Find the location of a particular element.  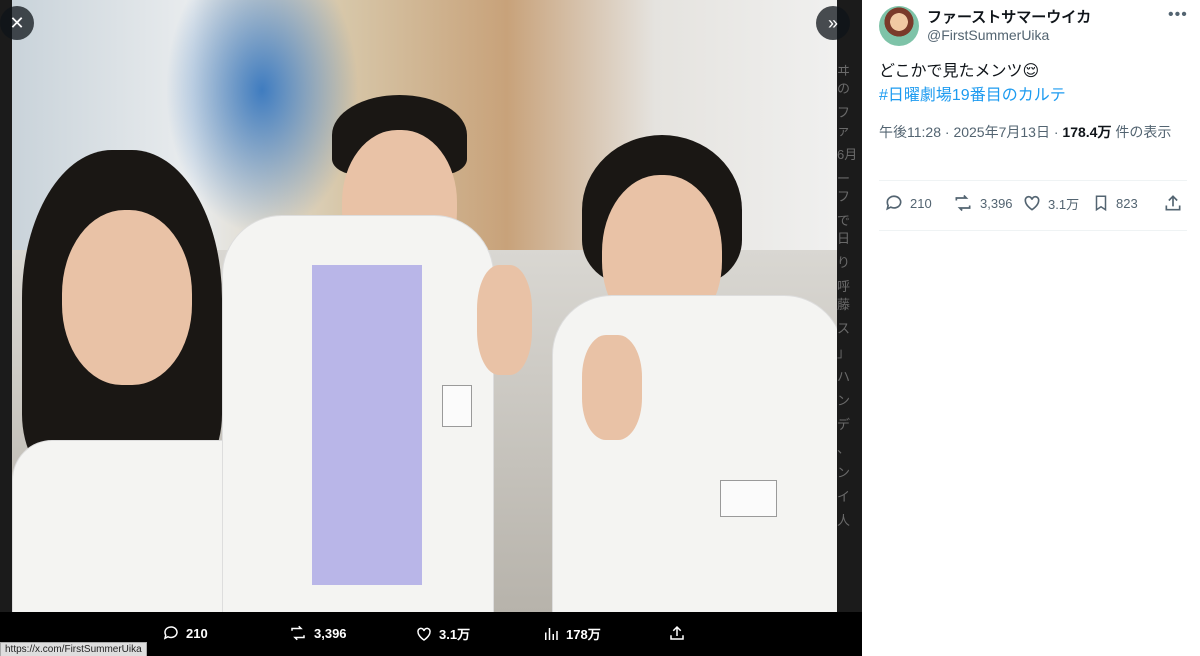

media-views-button: 178万 is located at coordinates (571, 633).